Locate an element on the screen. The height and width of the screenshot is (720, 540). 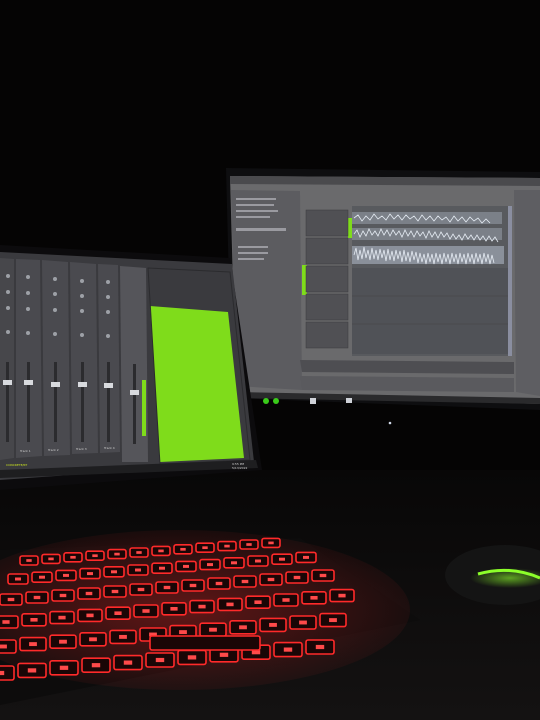
taskbar-date: 5/13/2022 is located at coordinates (239, 468).